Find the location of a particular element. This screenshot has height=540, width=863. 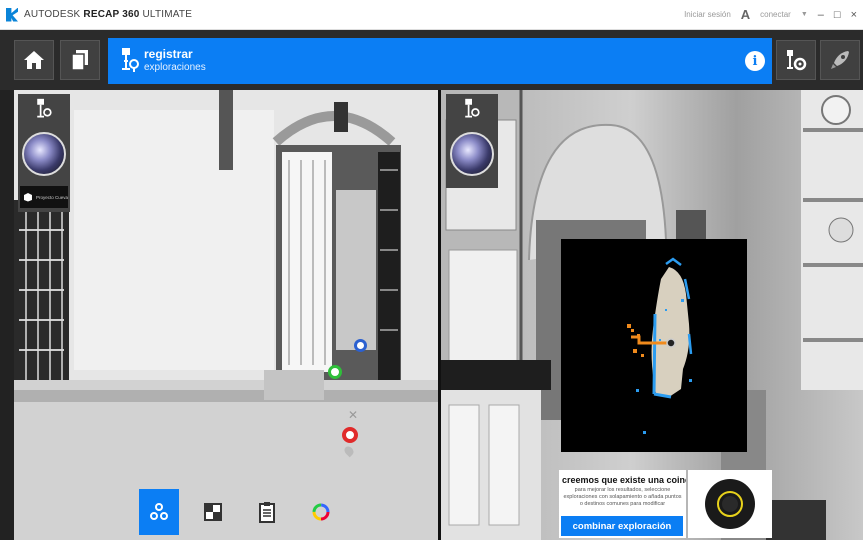

title-edition: ULTIMATE is located at coordinates (167, 14).